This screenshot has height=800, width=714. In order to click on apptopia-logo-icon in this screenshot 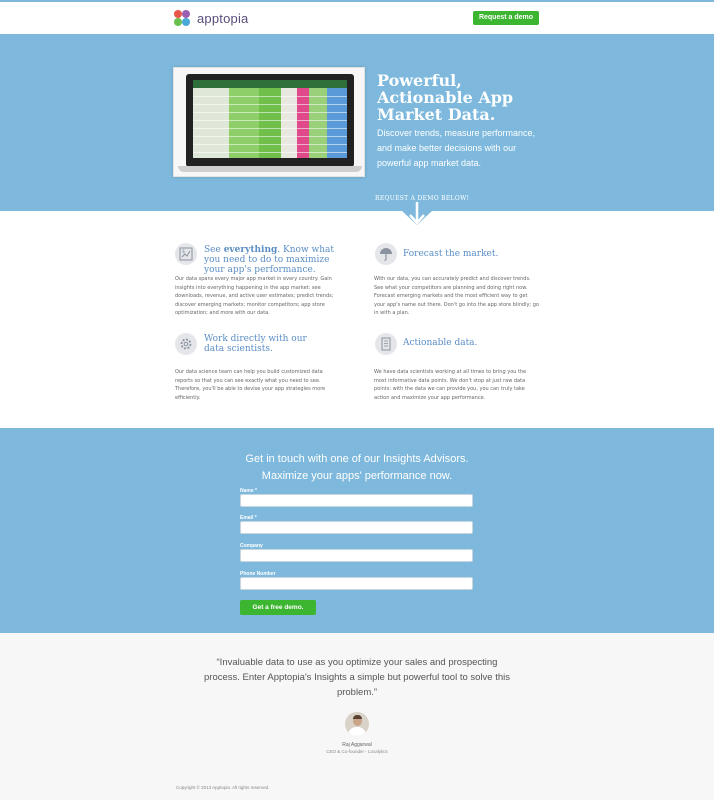, I will do `click(182, 18)`.